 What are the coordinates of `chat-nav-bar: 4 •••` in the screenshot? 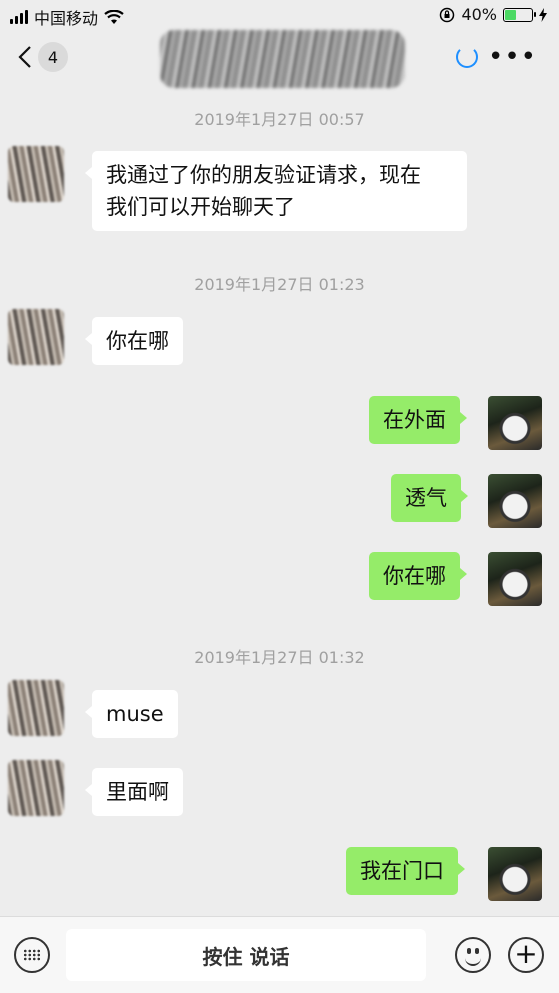 It's located at (279, 59).